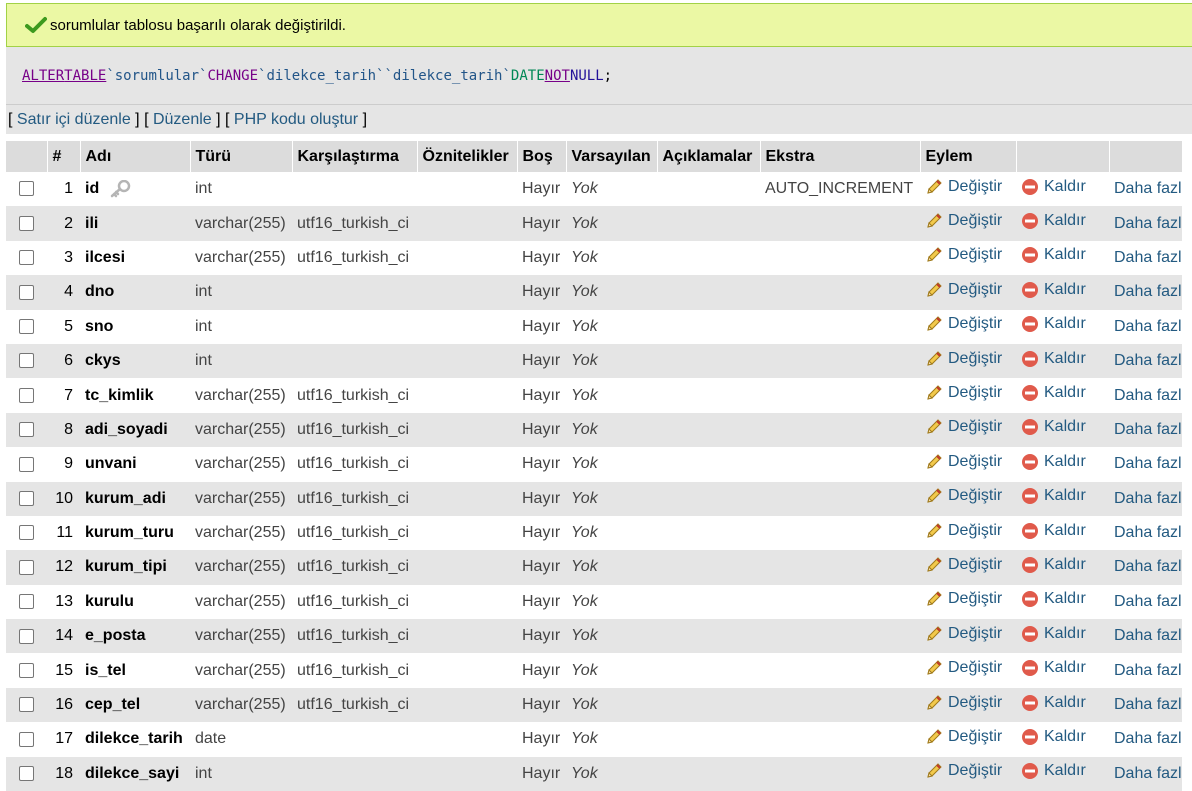 The width and height of the screenshot is (1192, 791). What do you see at coordinates (709, 156) in the screenshot?
I see `header-comments: Açıklamalar` at bounding box center [709, 156].